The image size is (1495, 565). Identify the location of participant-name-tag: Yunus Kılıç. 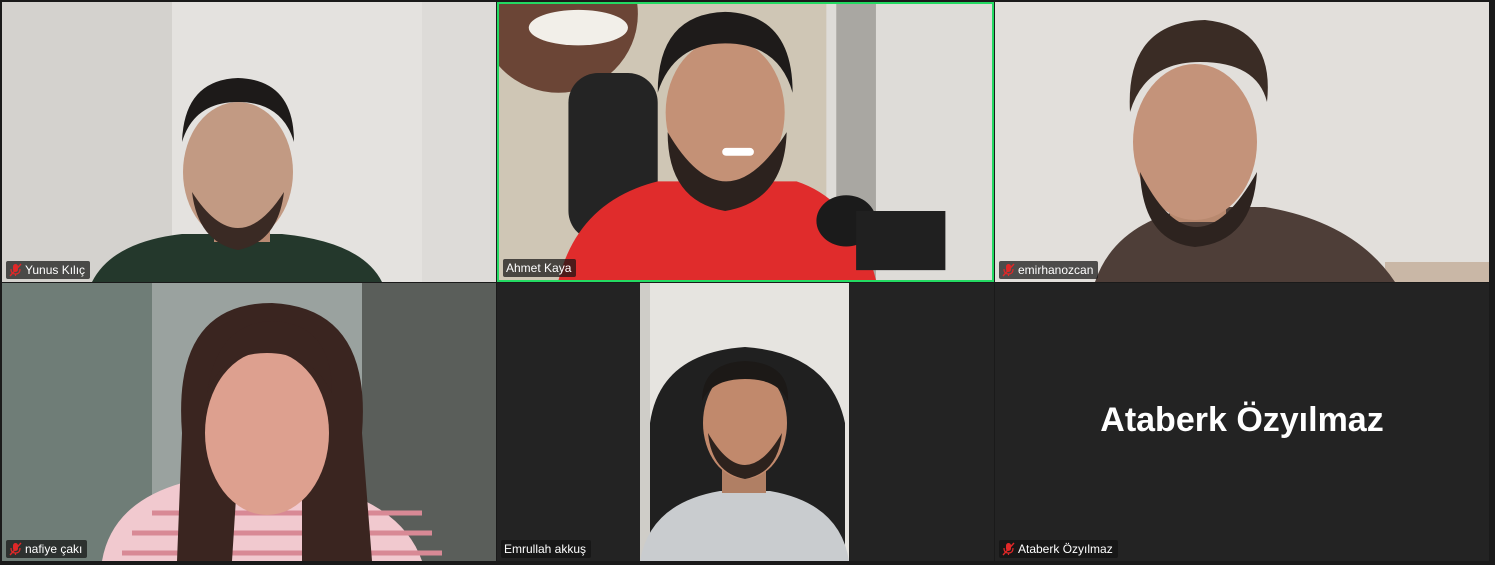
(48, 270).